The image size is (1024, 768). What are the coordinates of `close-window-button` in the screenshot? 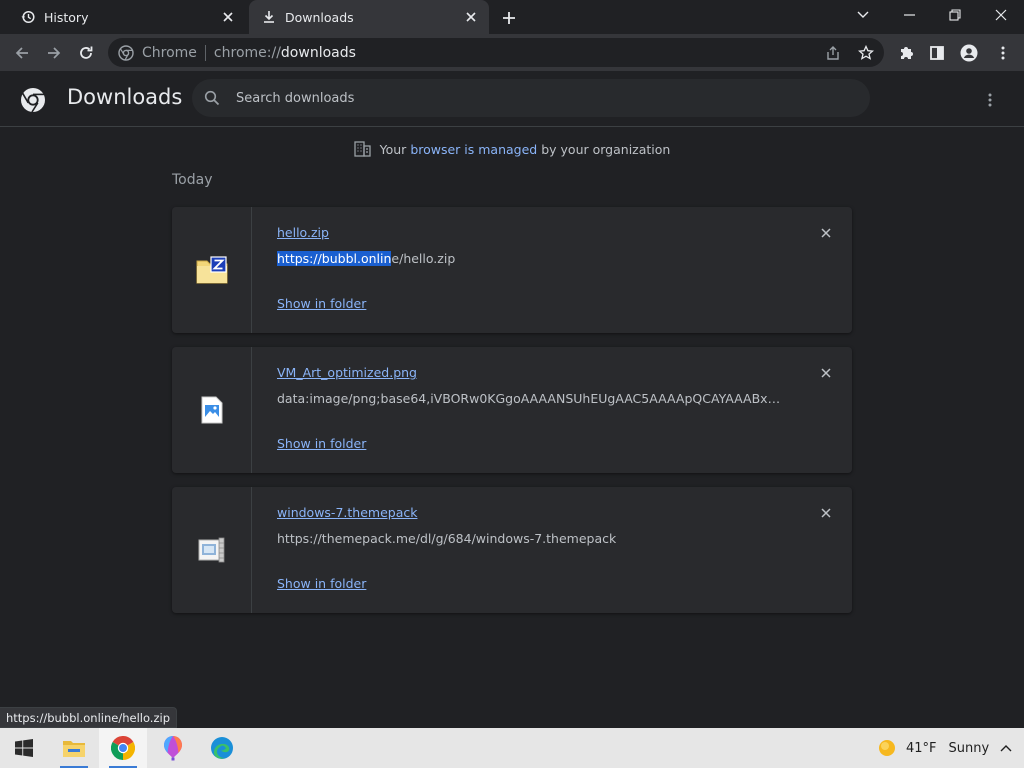 It's located at (1001, 15).